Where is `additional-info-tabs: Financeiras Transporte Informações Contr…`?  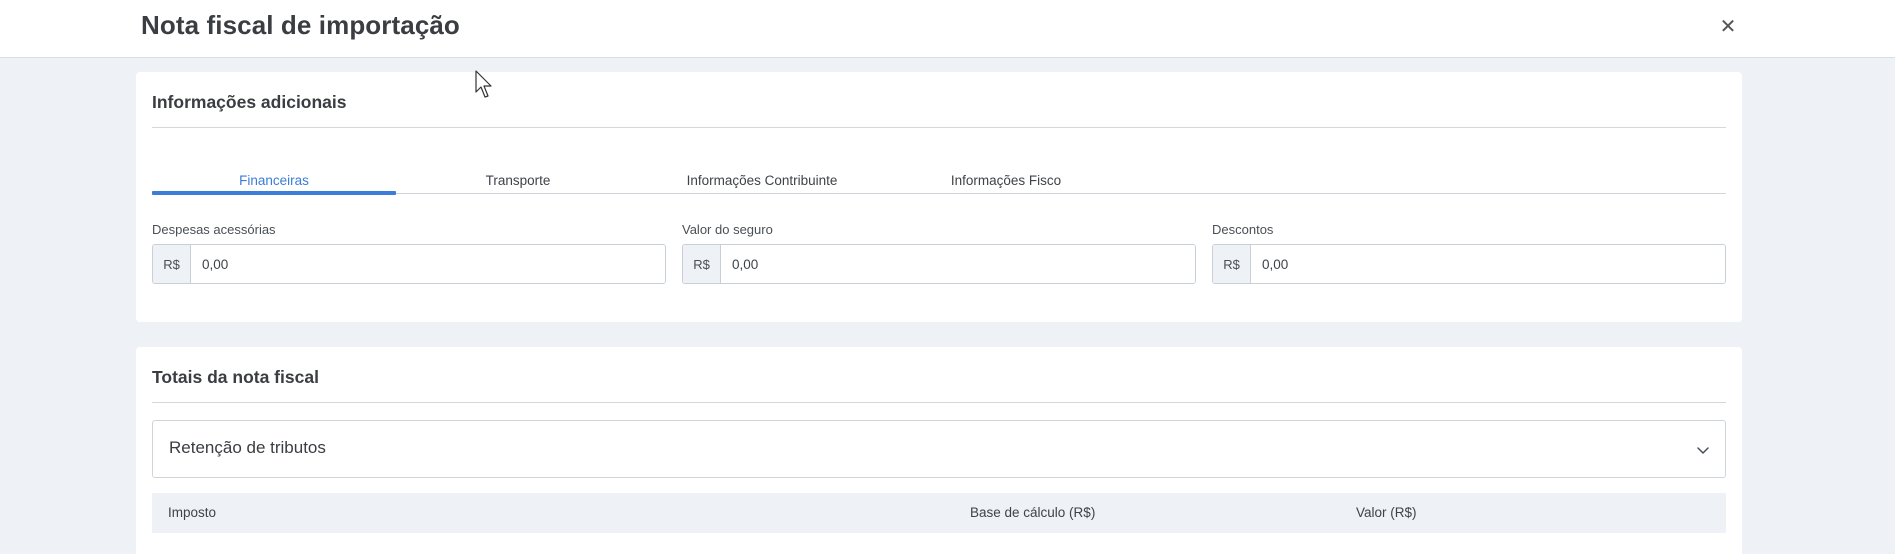
additional-info-tabs: Financeiras Transporte Informações Contr… is located at coordinates (939, 178).